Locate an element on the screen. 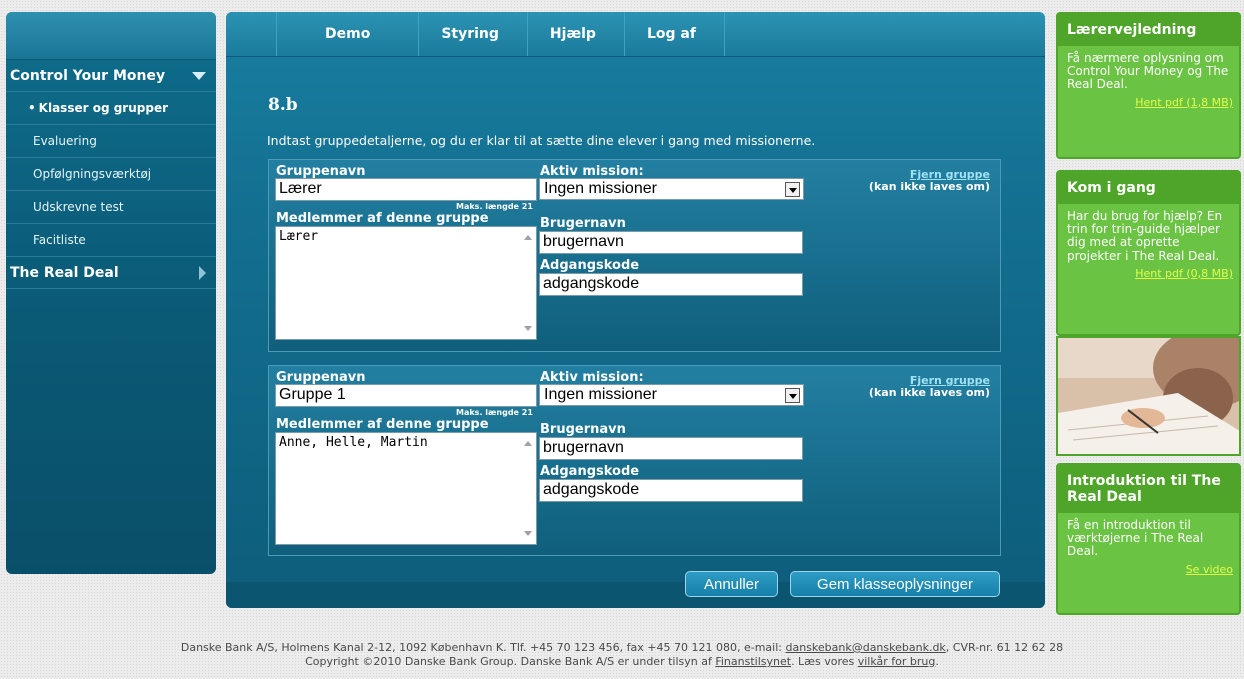 This screenshot has height=679, width=1244. save-button: Gem klasseoplysninger is located at coordinates (895, 584).